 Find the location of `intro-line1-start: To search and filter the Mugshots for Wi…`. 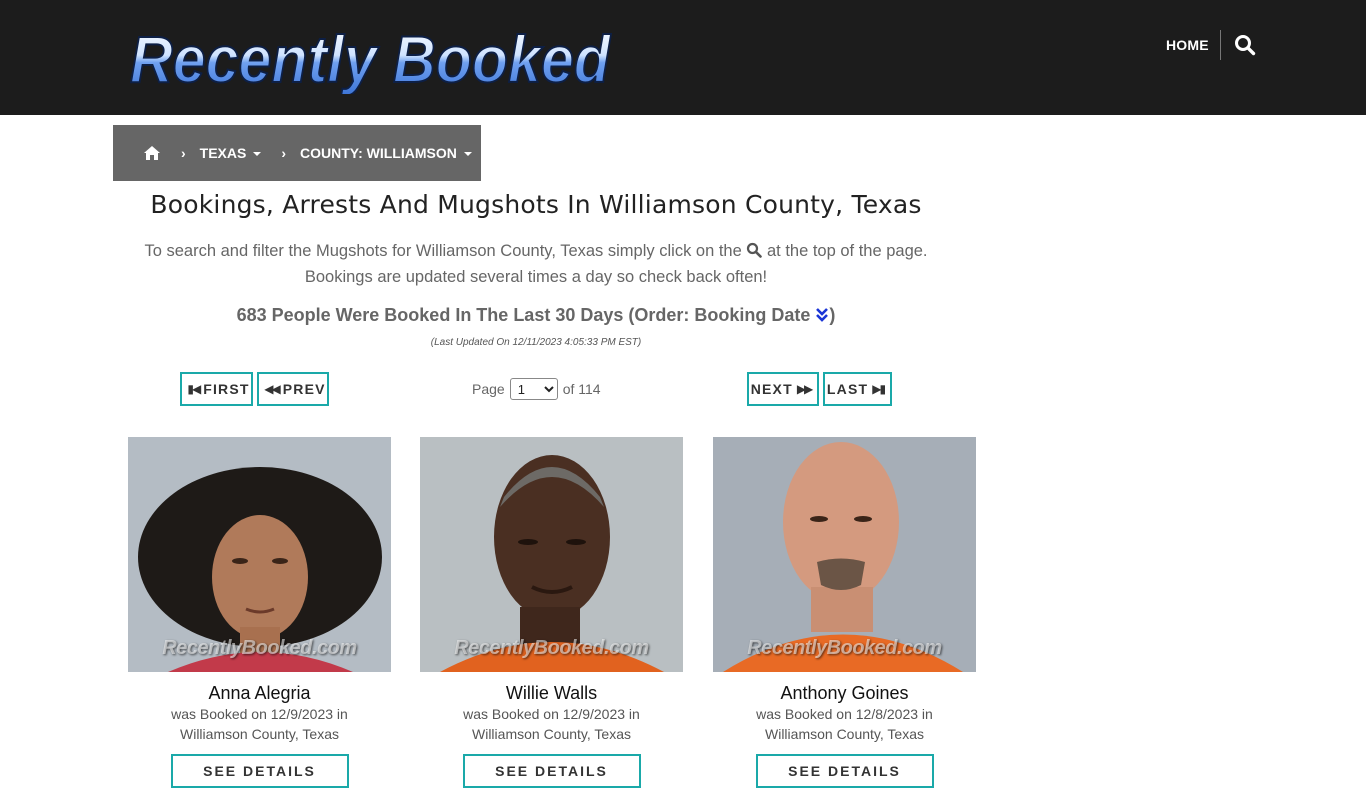

intro-line1-start: To search and filter the Mugshots for Wi… is located at coordinates (443, 251).